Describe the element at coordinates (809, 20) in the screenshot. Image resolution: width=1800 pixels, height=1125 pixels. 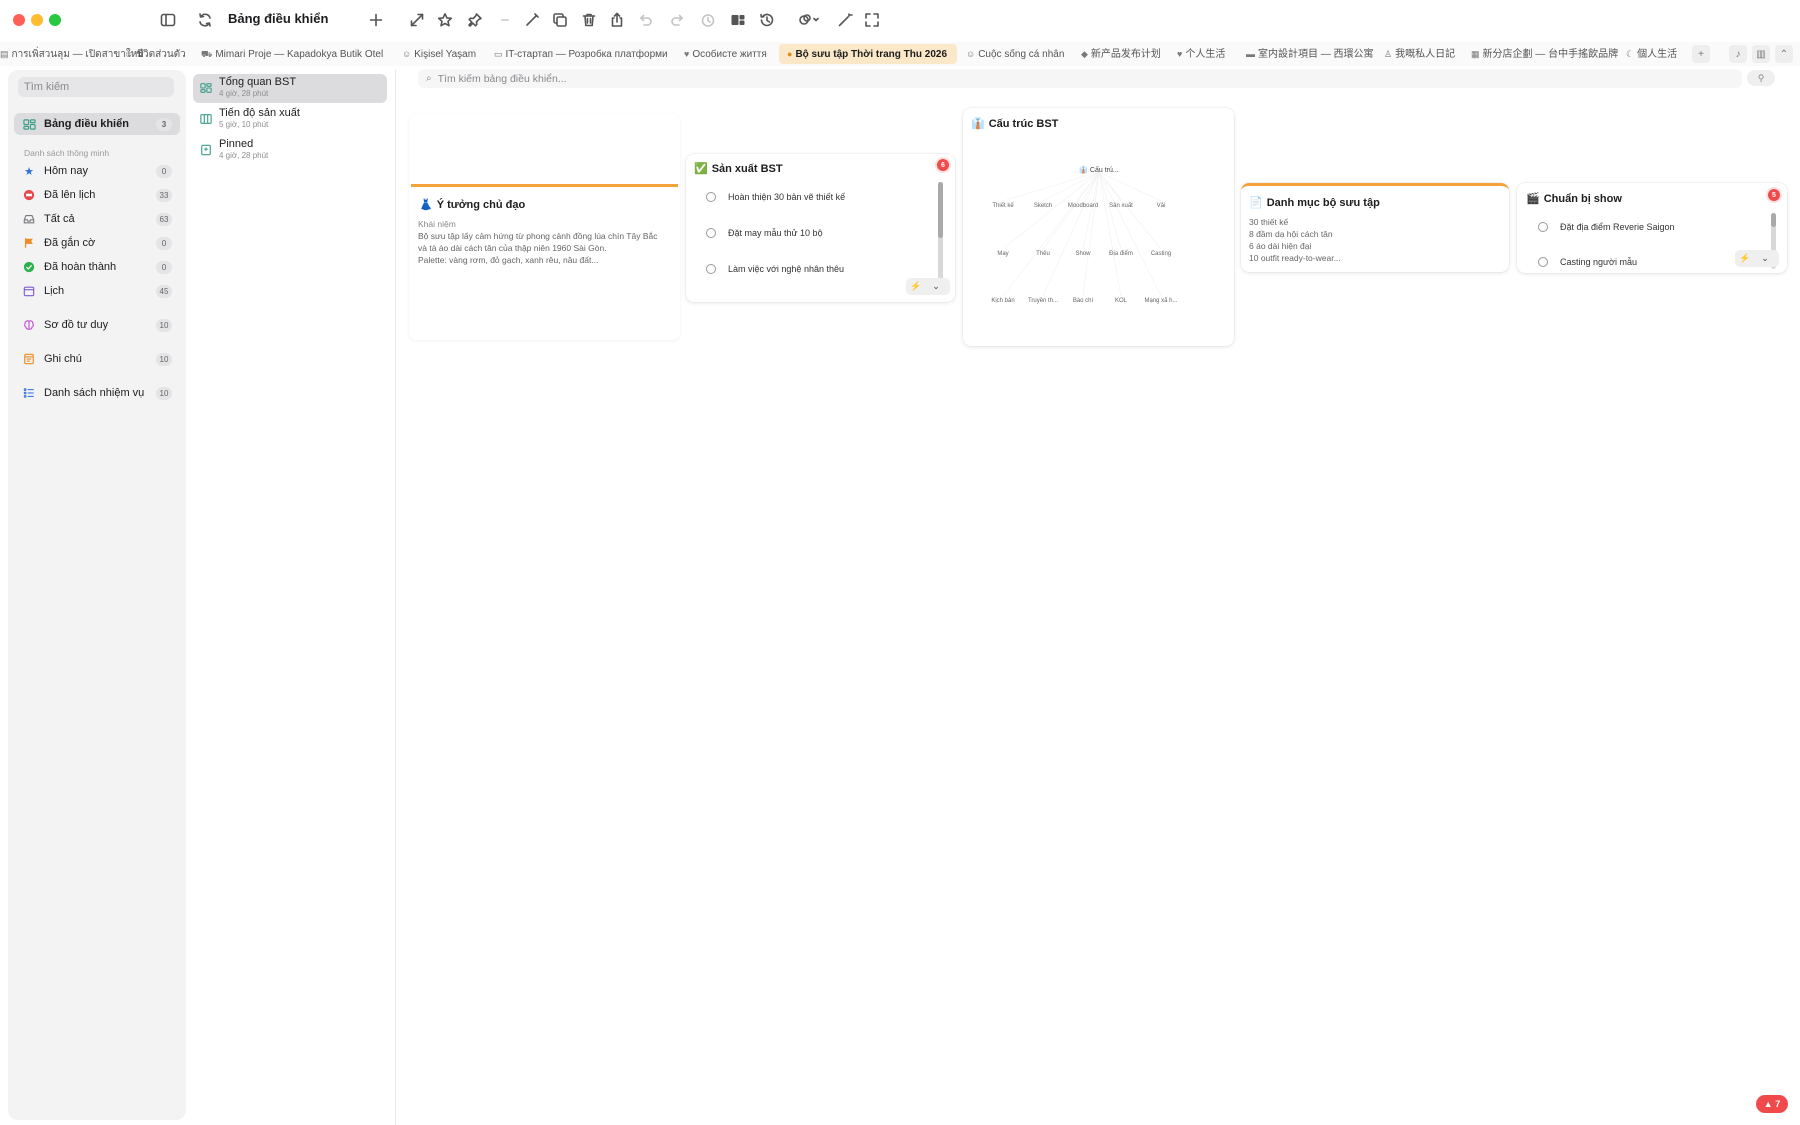
I see `collaborate-menu-icon` at that location.